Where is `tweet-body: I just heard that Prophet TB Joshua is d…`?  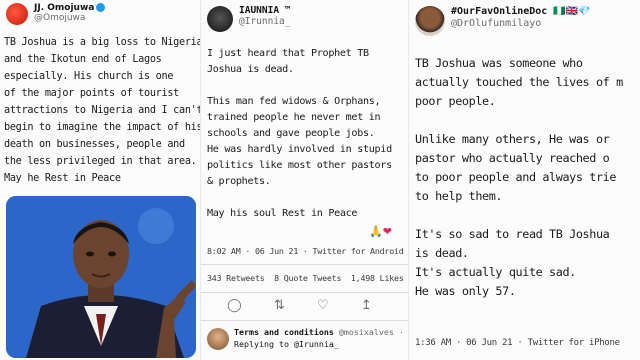 tweet-body: I just heard that Prophet TB Joshua is d… is located at coordinates (299, 133).